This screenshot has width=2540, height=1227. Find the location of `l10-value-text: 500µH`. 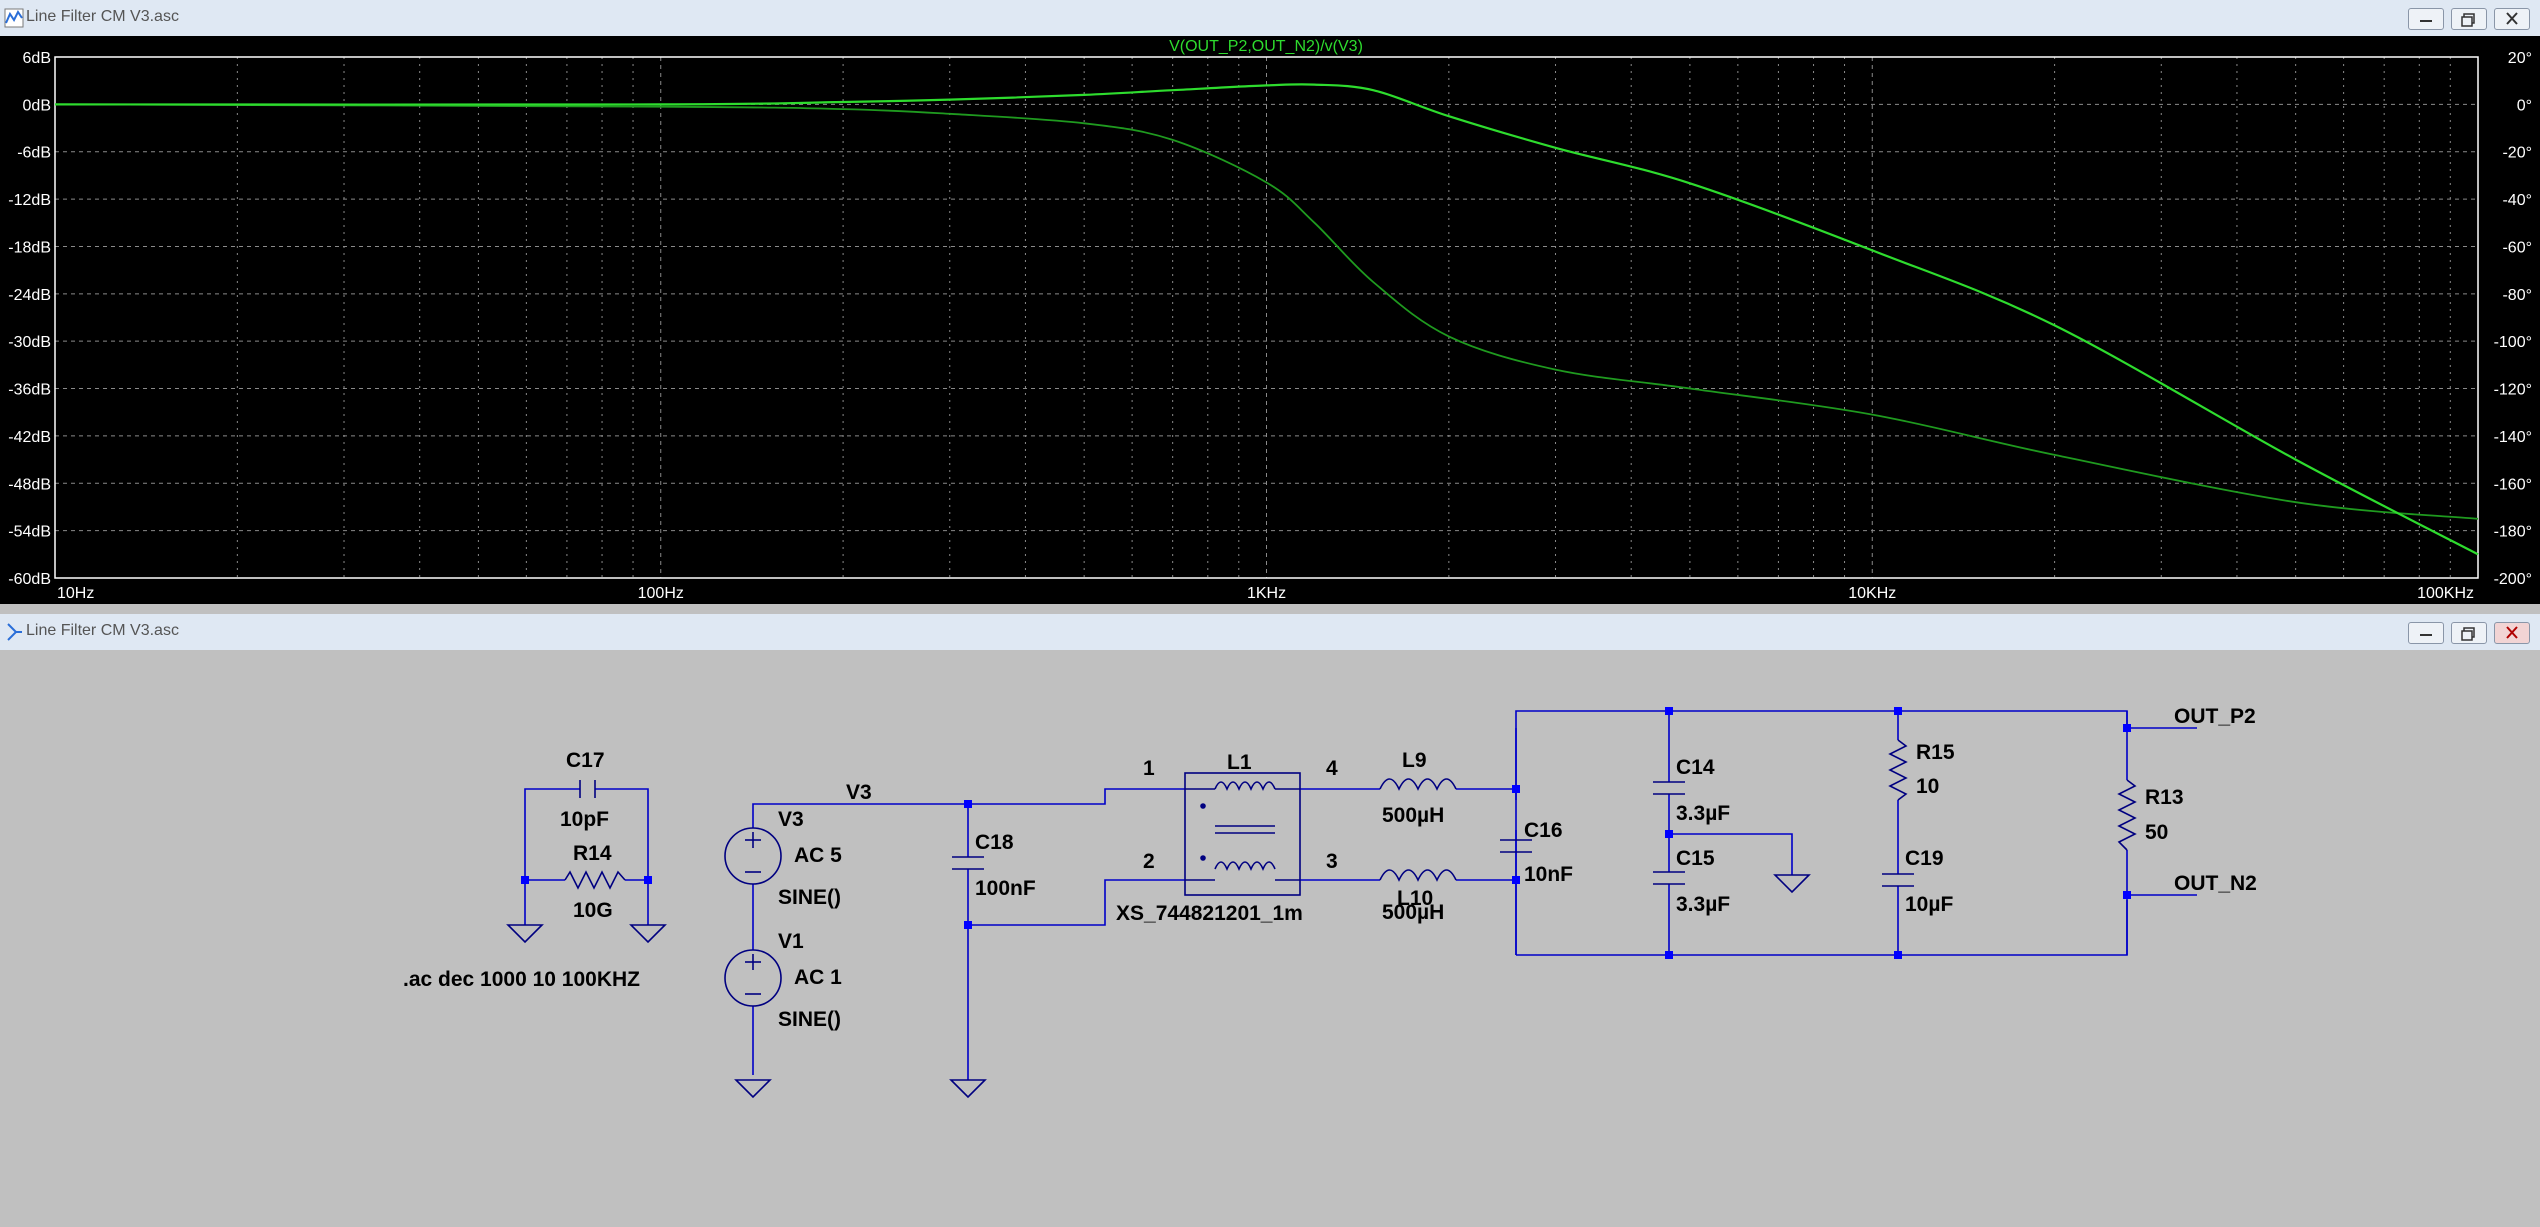

l10-value-text: 500µH is located at coordinates (1413, 912).